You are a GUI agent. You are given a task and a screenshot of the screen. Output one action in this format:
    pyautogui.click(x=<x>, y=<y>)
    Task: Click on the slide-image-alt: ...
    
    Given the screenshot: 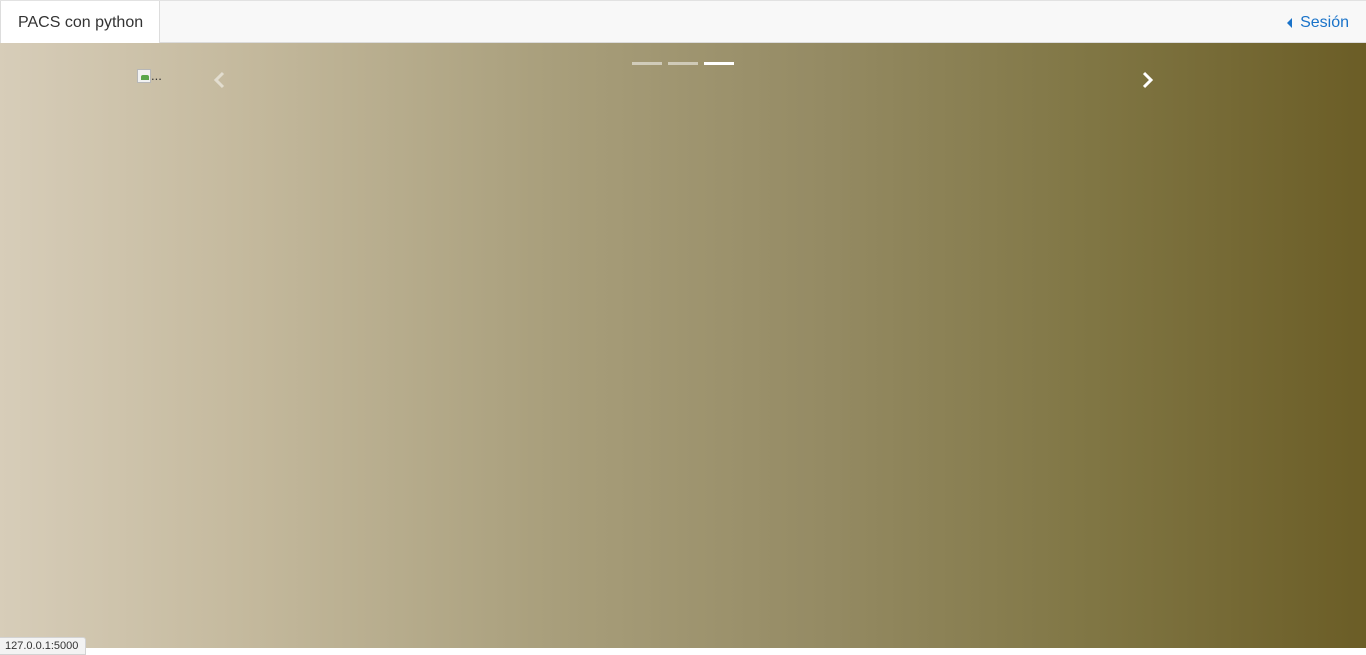 What is the action you would take?
    pyautogui.click(x=156, y=75)
    